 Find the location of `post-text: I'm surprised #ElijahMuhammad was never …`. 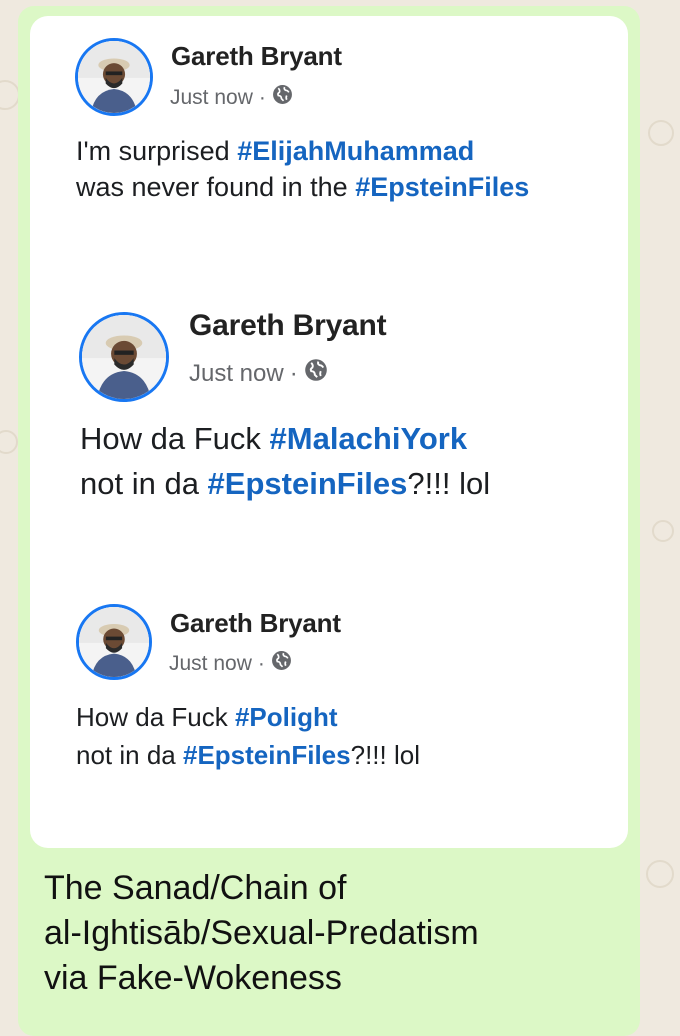

post-text: I'm surprised #ElijahMuhammad was never … is located at coordinates (302, 169).